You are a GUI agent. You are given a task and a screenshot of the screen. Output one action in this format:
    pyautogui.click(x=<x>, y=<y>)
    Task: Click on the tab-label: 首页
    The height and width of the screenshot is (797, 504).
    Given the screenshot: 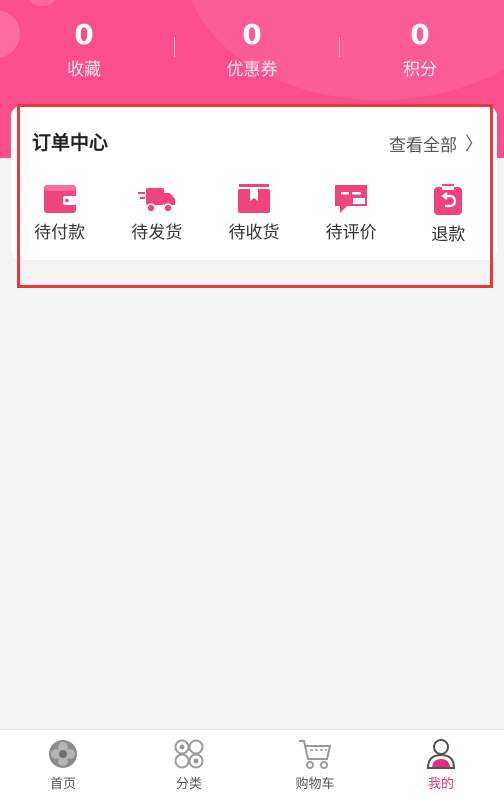 What is the action you would take?
    pyautogui.click(x=62, y=784)
    